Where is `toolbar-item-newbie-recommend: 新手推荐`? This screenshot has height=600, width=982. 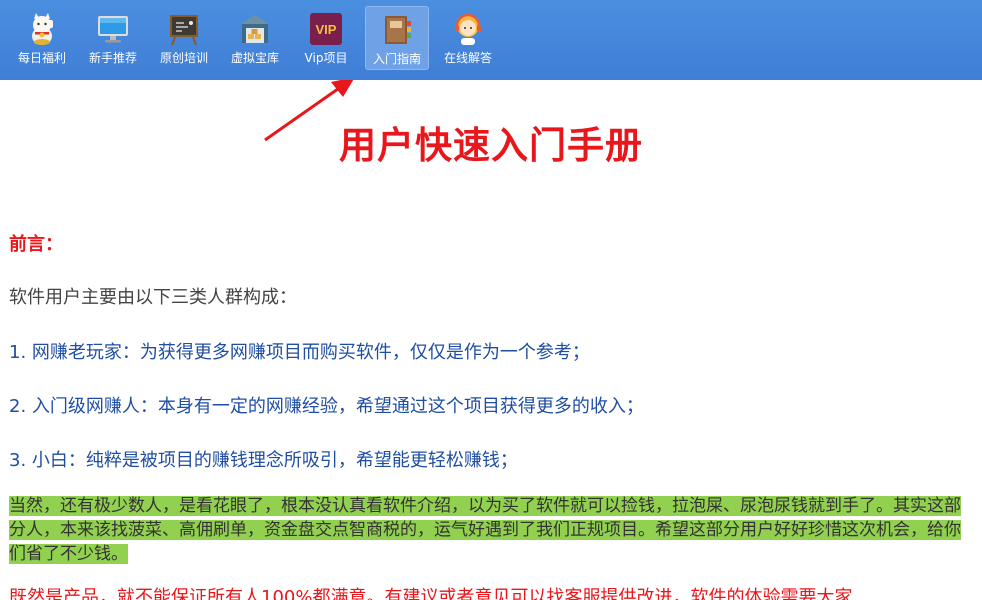 toolbar-item-newbie-recommend: 新手推荐 is located at coordinates (113, 40).